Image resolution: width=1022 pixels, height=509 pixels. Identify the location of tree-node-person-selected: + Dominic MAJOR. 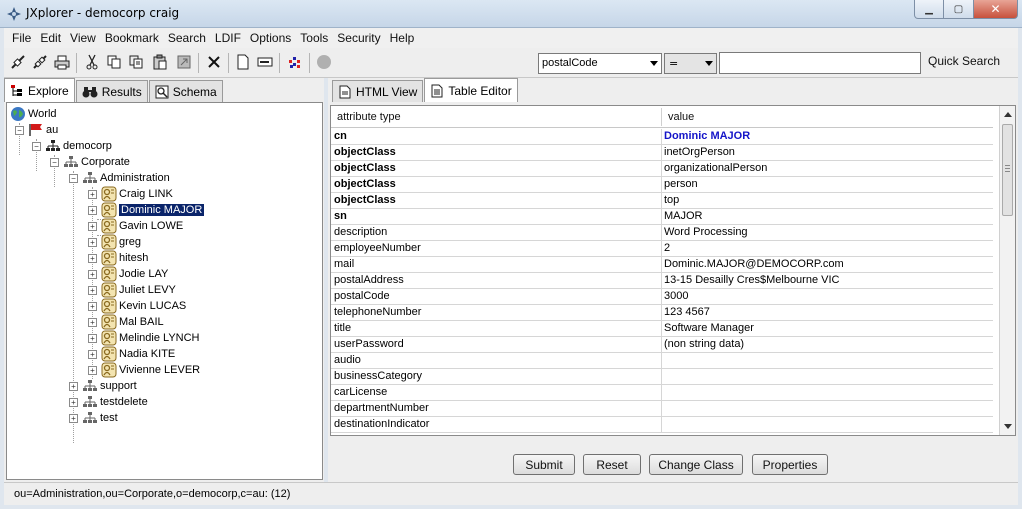
(146, 210).